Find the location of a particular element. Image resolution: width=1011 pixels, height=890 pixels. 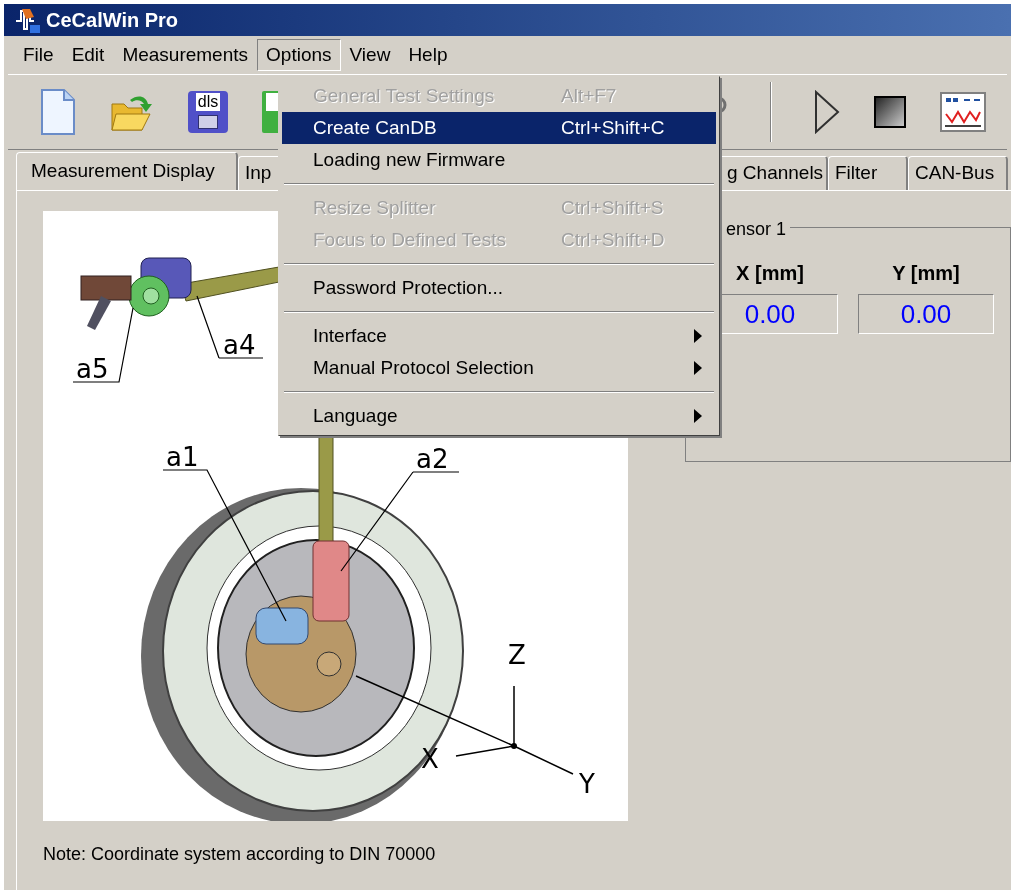

menu-item: Options is located at coordinates (299, 55).